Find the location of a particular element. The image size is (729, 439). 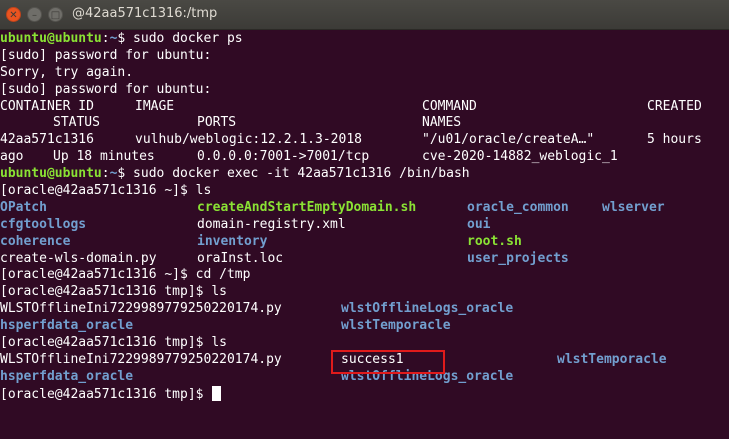

terminal-line: [oracle@42aa571c1316 ~]$ cd /tmp is located at coordinates (364, 275).